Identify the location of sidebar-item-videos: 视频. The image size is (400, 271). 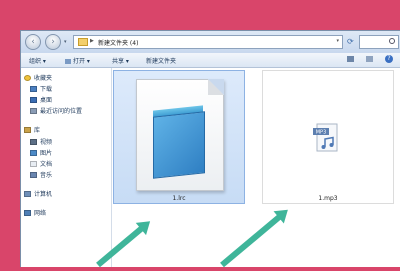
(41, 141).